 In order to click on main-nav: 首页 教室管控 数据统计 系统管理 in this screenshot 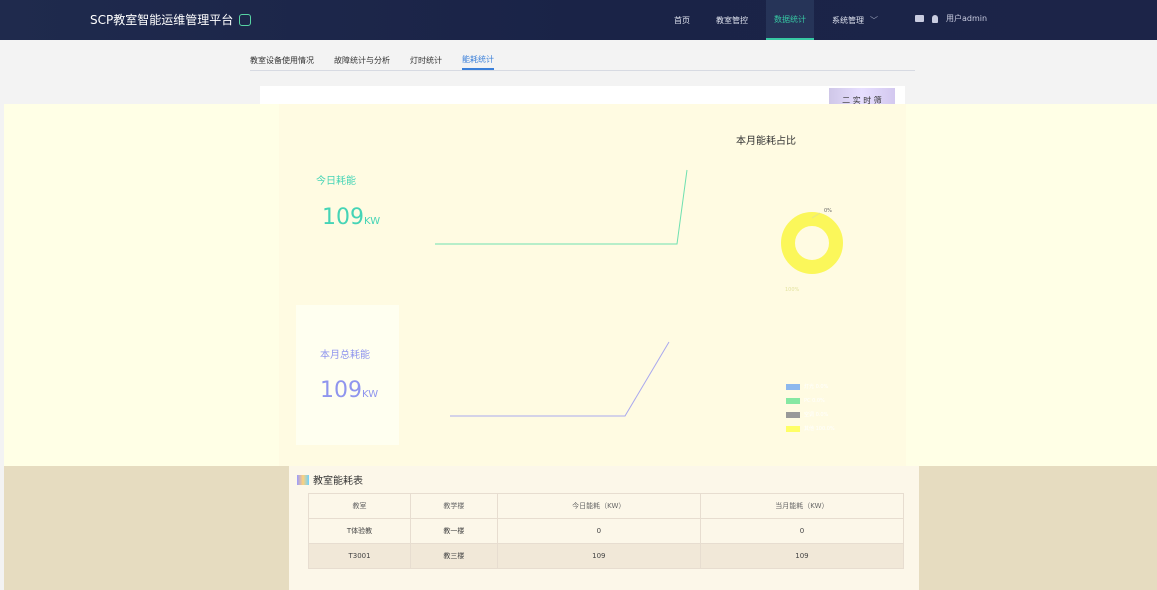, I will do `click(776, 20)`.